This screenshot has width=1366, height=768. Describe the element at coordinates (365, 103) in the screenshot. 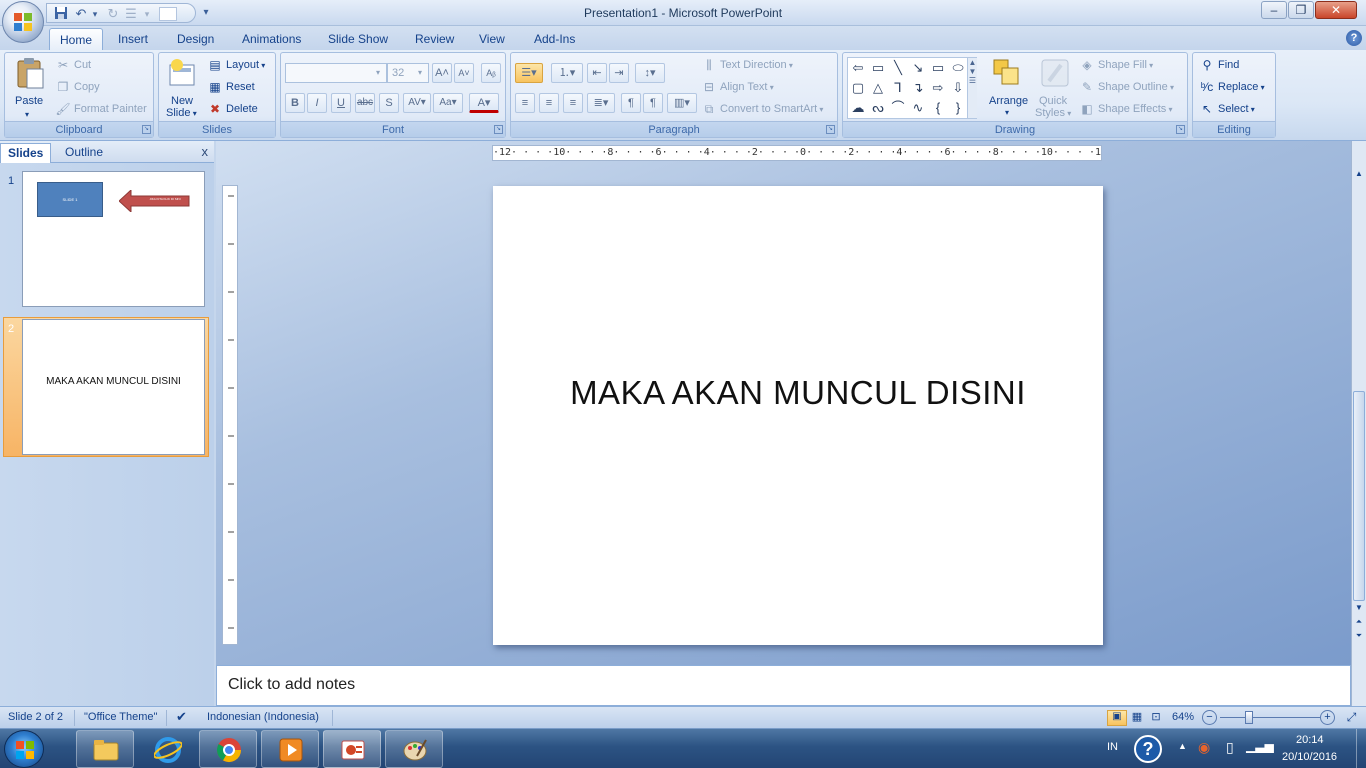

I see `strikethrough-icon: abc` at that location.